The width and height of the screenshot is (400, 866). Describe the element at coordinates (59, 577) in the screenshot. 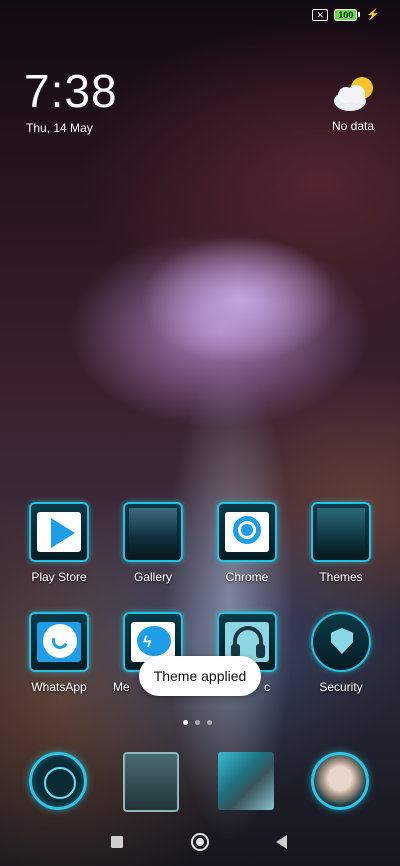

I see `app-label: Play Store` at that location.